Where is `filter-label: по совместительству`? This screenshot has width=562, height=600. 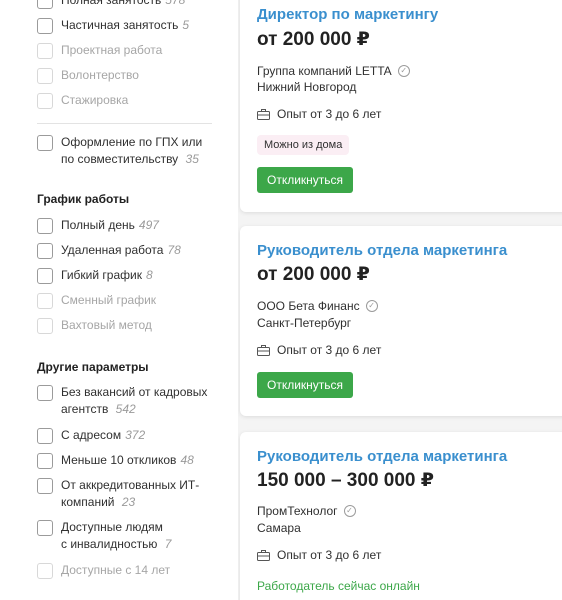 filter-label: по совместительству is located at coordinates (120, 159).